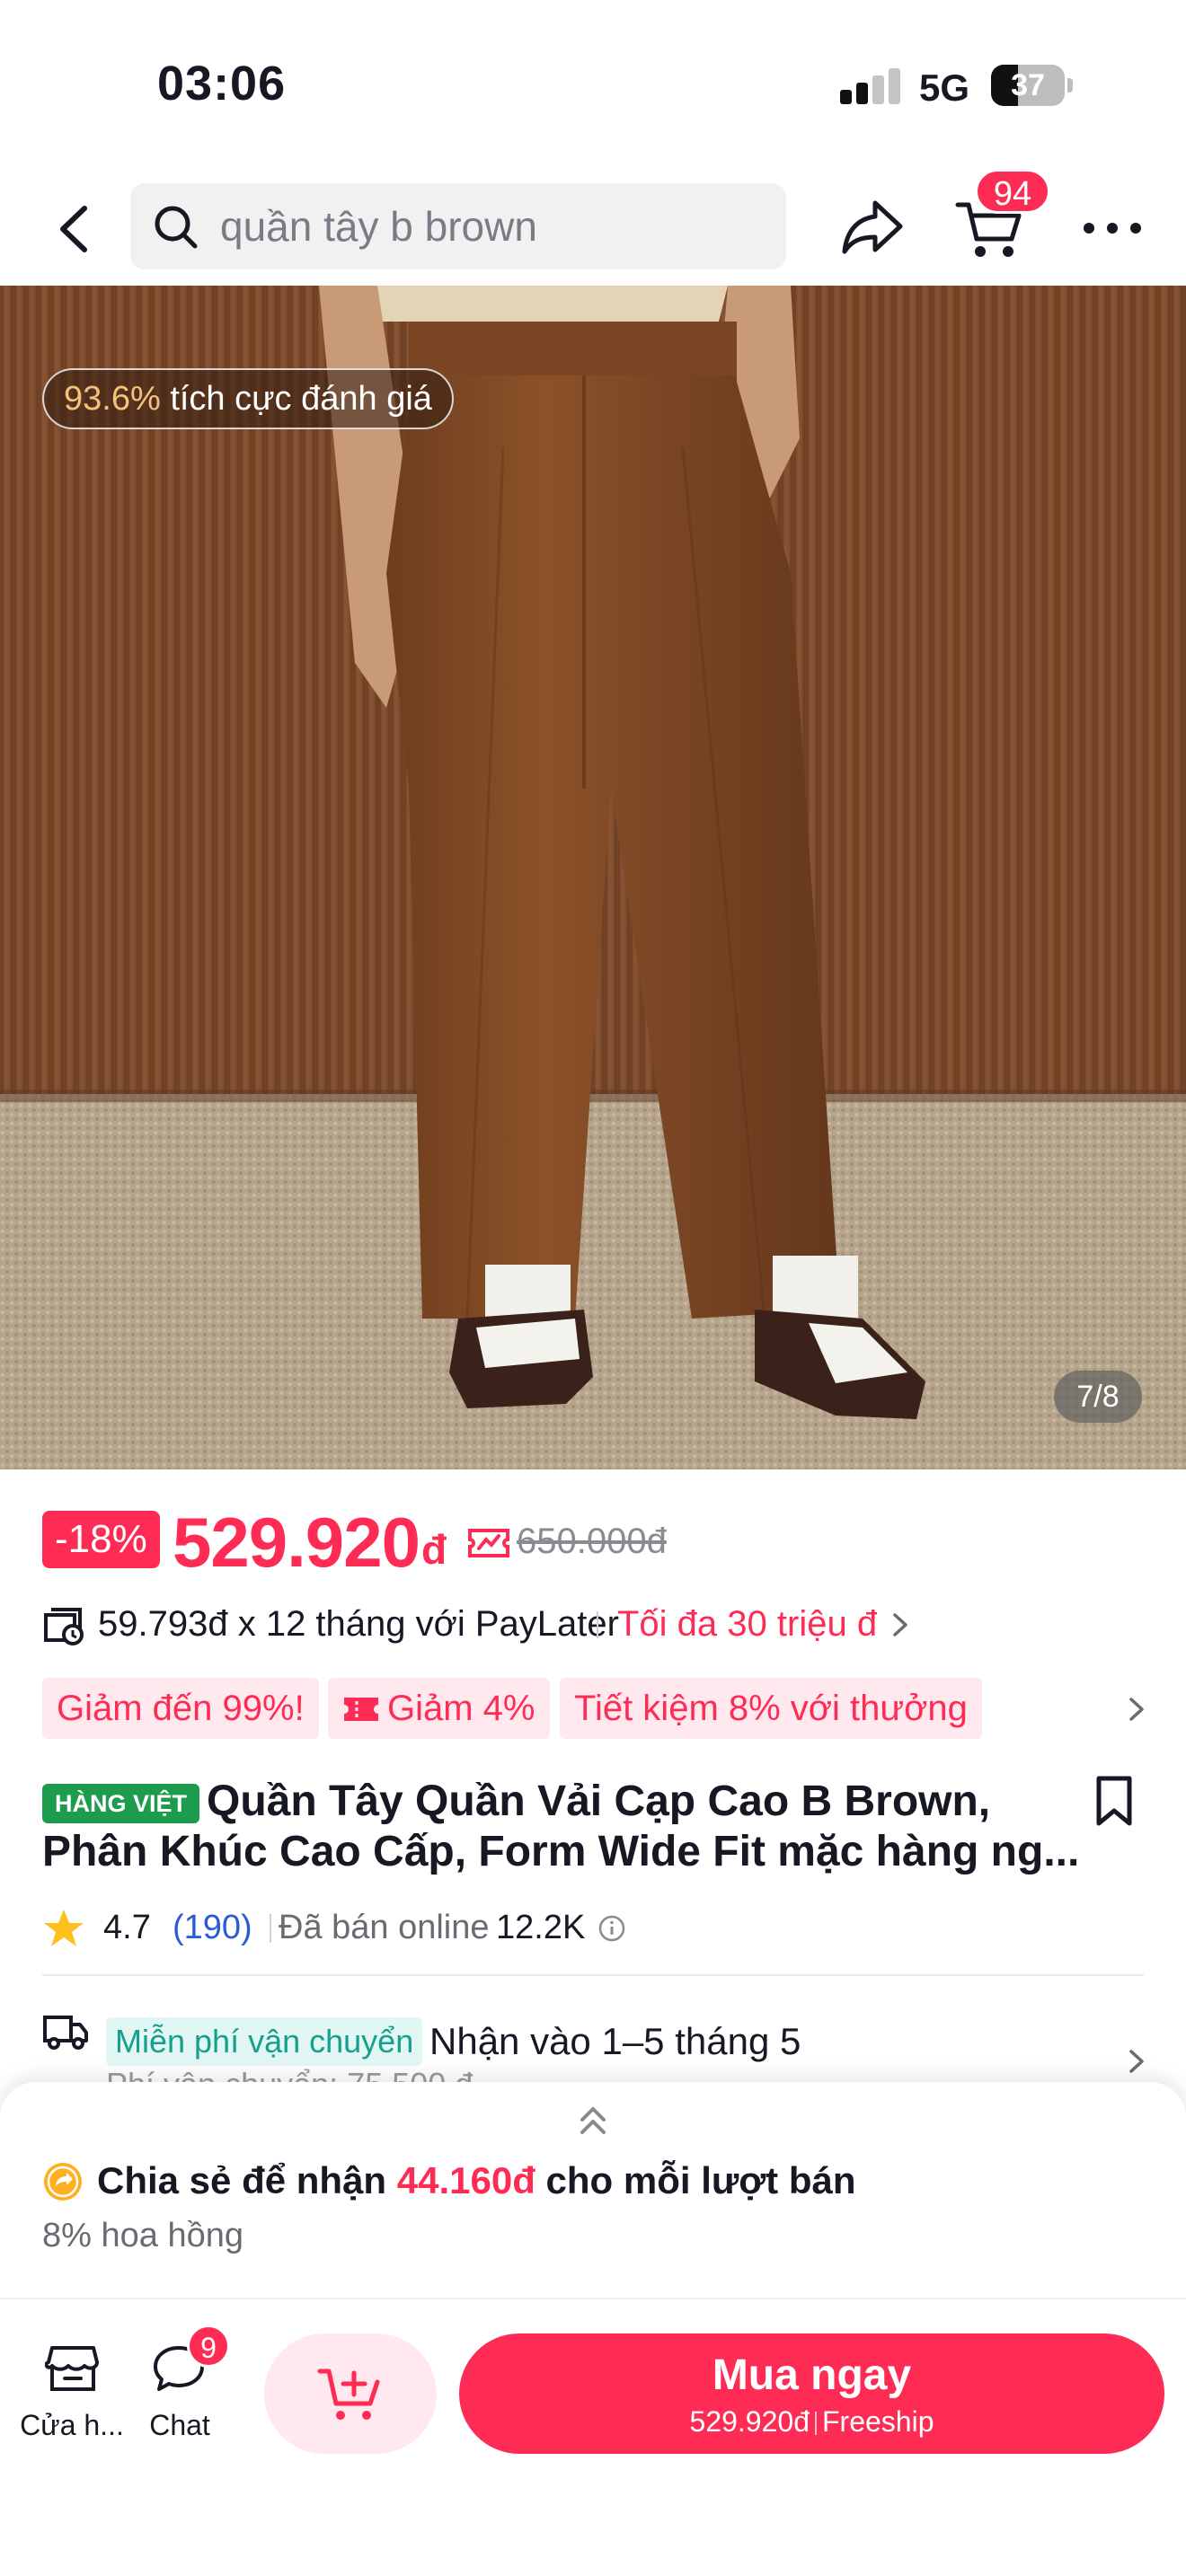  What do you see at coordinates (465, 2180) in the screenshot?
I see `share-earn-amount: 44.160đ` at bounding box center [465, 2180].